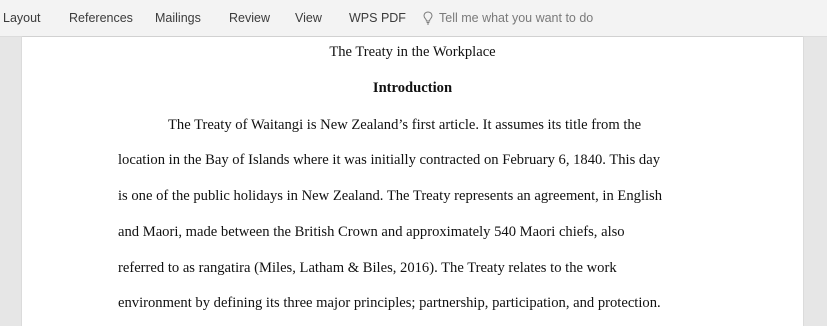 The image size is (827, 326). Describe the element at coordinates (22, 18) in the screenshot. I see `tab-layout: Layout` at that location.